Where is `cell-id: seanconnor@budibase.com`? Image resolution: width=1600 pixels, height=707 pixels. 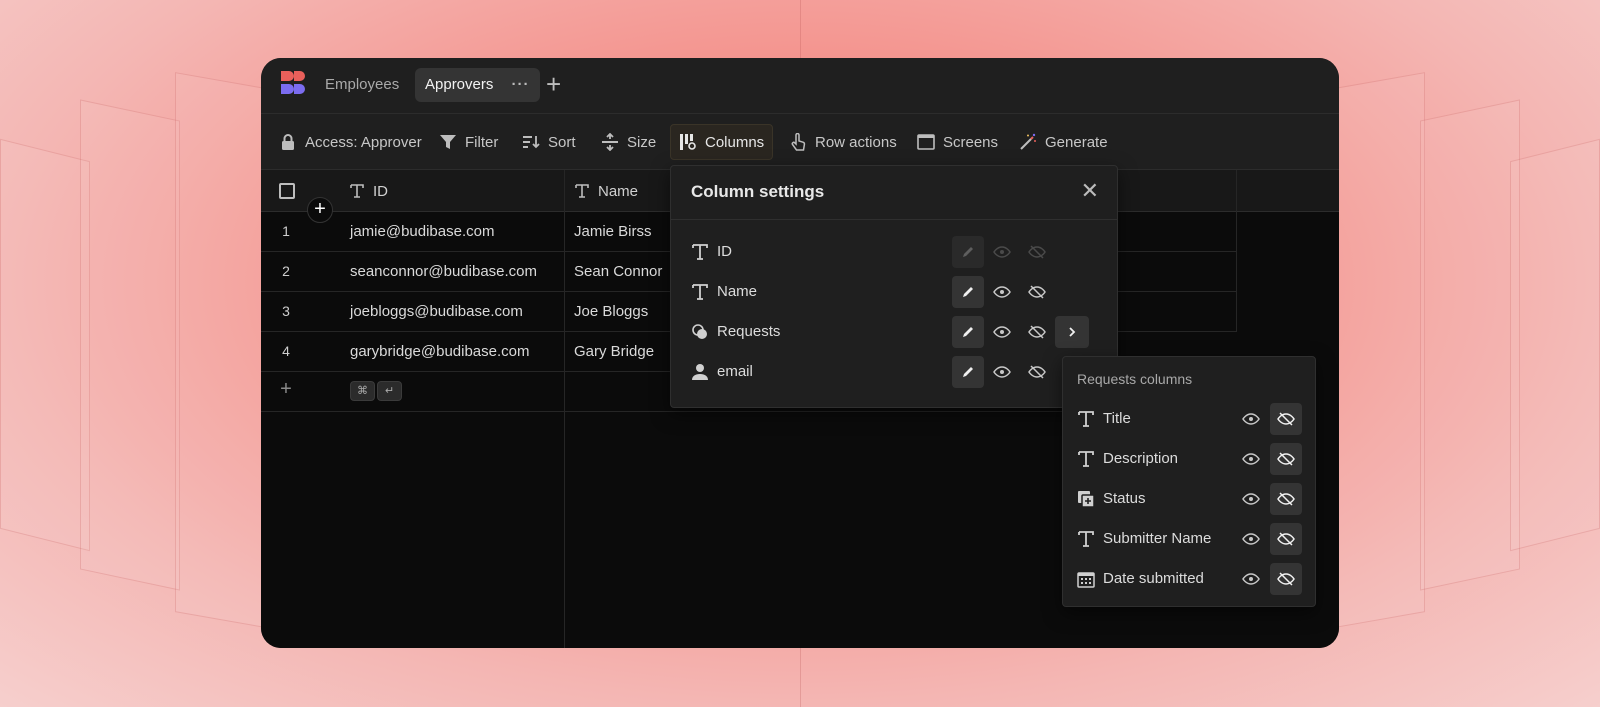 cell-id: seanconnor@budibase.com is located at coordinates (443, 271).